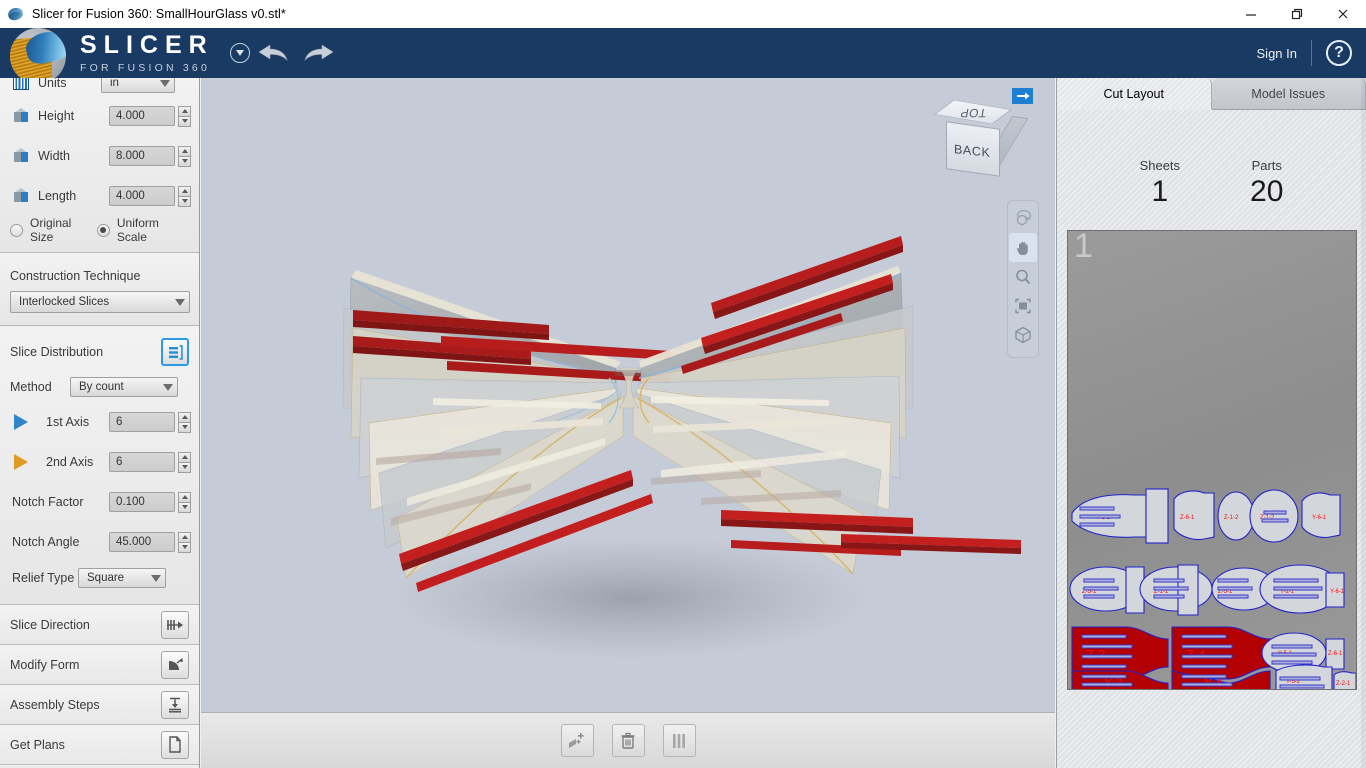 This screenshot has height=768, width=1366. I want to click on slice-distribution-header: Slice Distribution, so click(99, 351).